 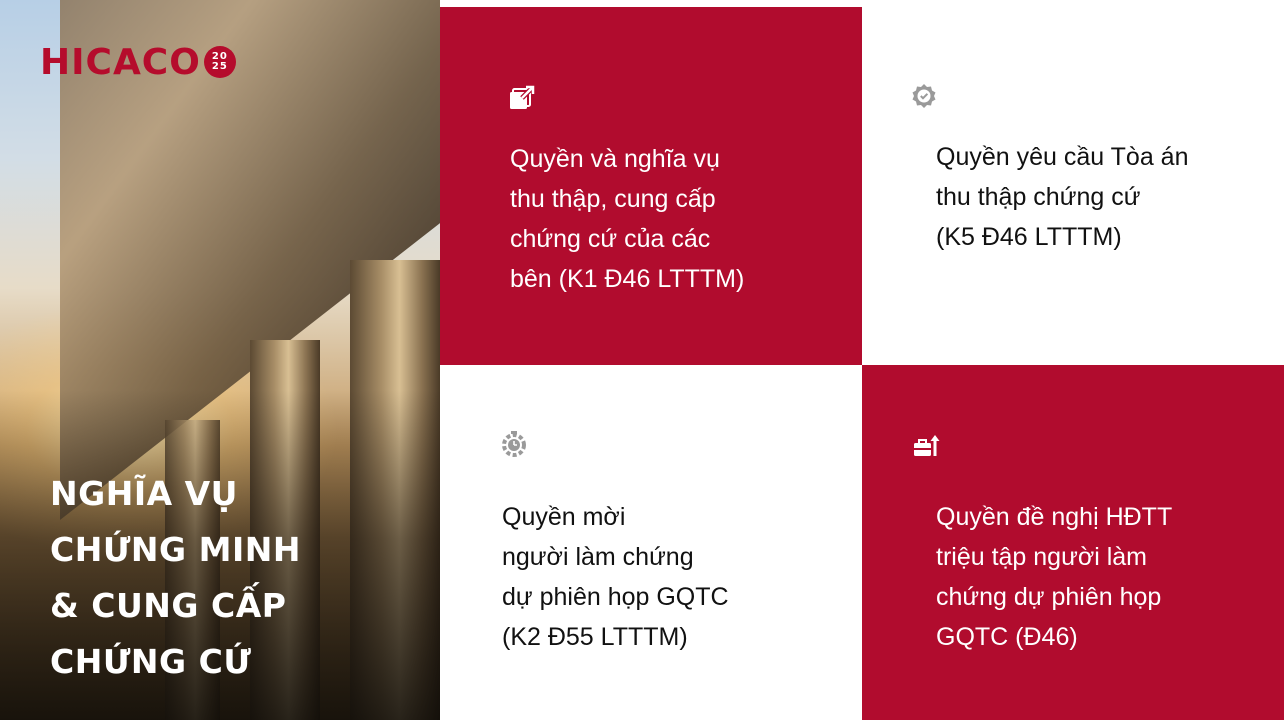 I want to click on tile-text-line: (K2 Đ55 LTTTM), so click(x=595, y=637).